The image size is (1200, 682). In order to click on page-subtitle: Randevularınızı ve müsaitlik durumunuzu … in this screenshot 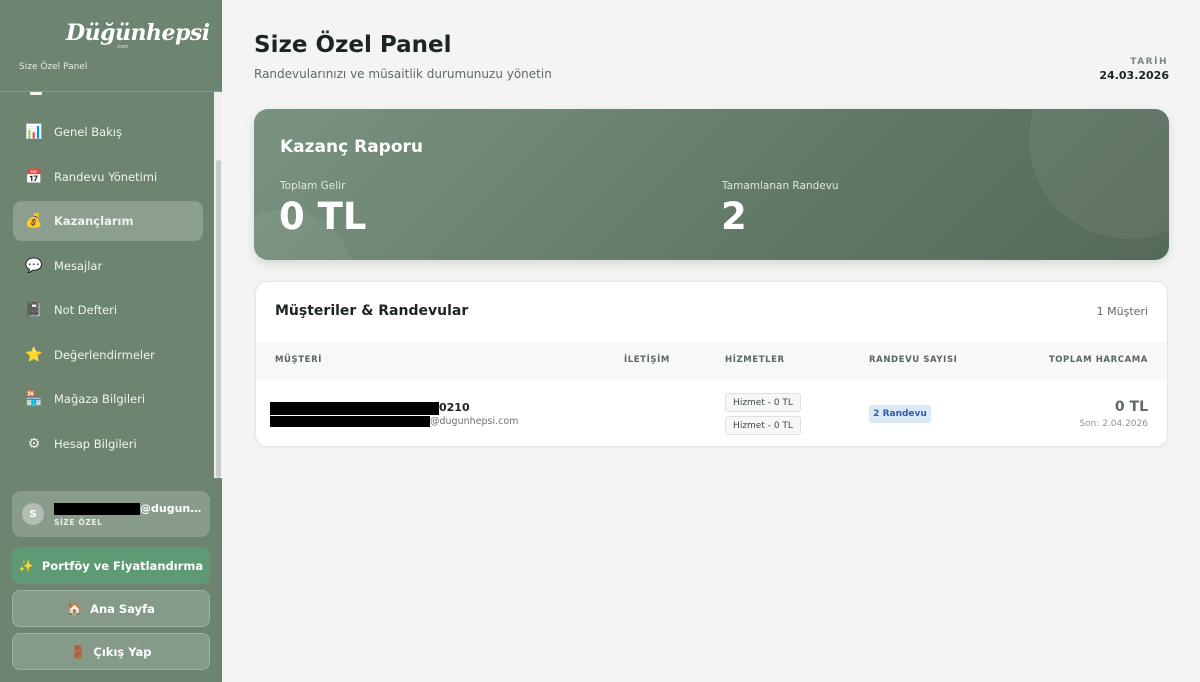, I will do `click(403, 74)`.